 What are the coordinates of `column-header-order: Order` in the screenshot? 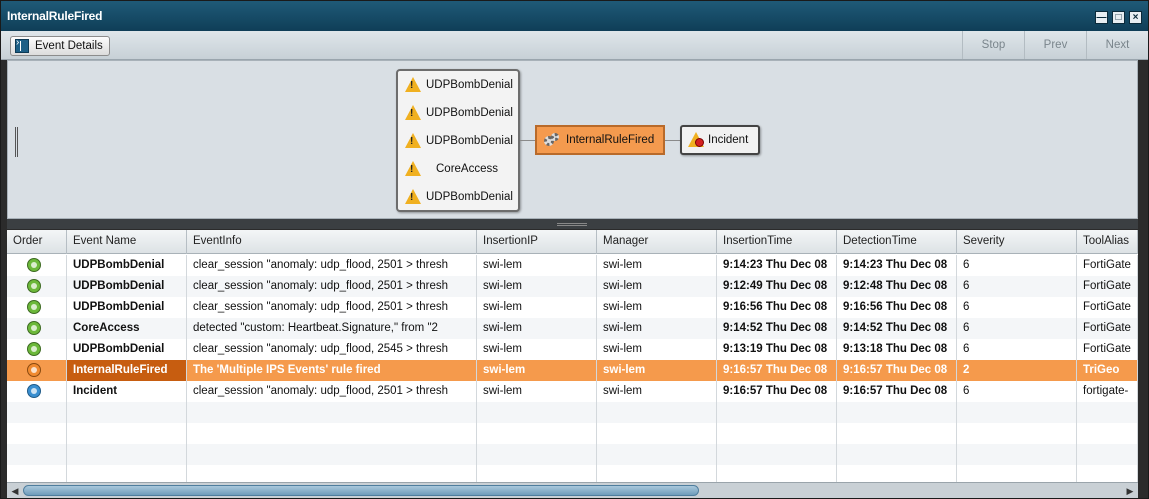 It's located at (37, 242).